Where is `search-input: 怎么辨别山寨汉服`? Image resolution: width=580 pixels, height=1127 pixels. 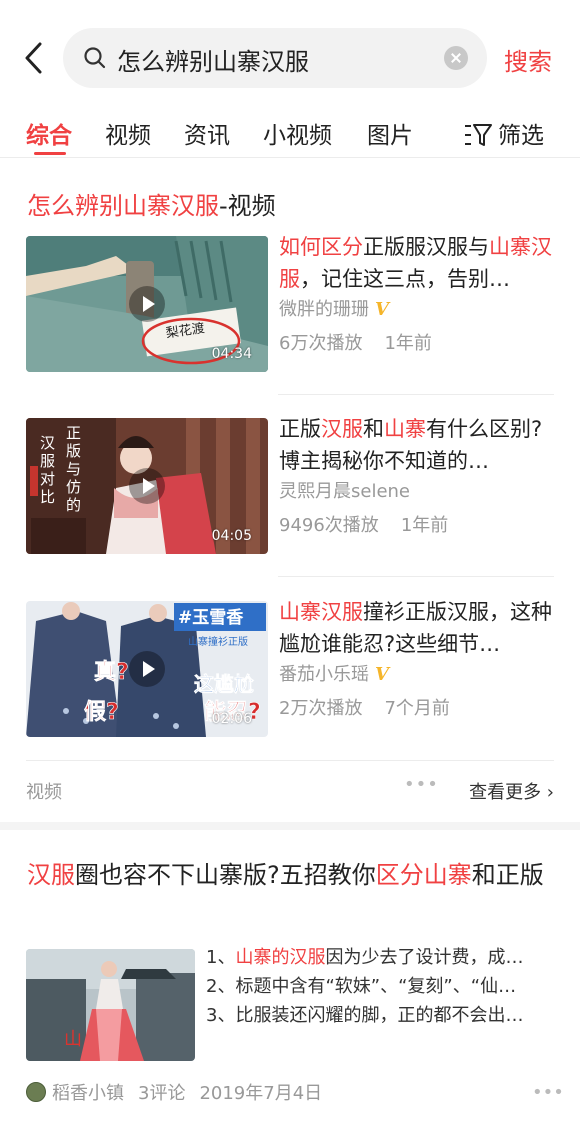 search-input: 怎么辨别山寨汉服 is located at coordinates (275, 58).